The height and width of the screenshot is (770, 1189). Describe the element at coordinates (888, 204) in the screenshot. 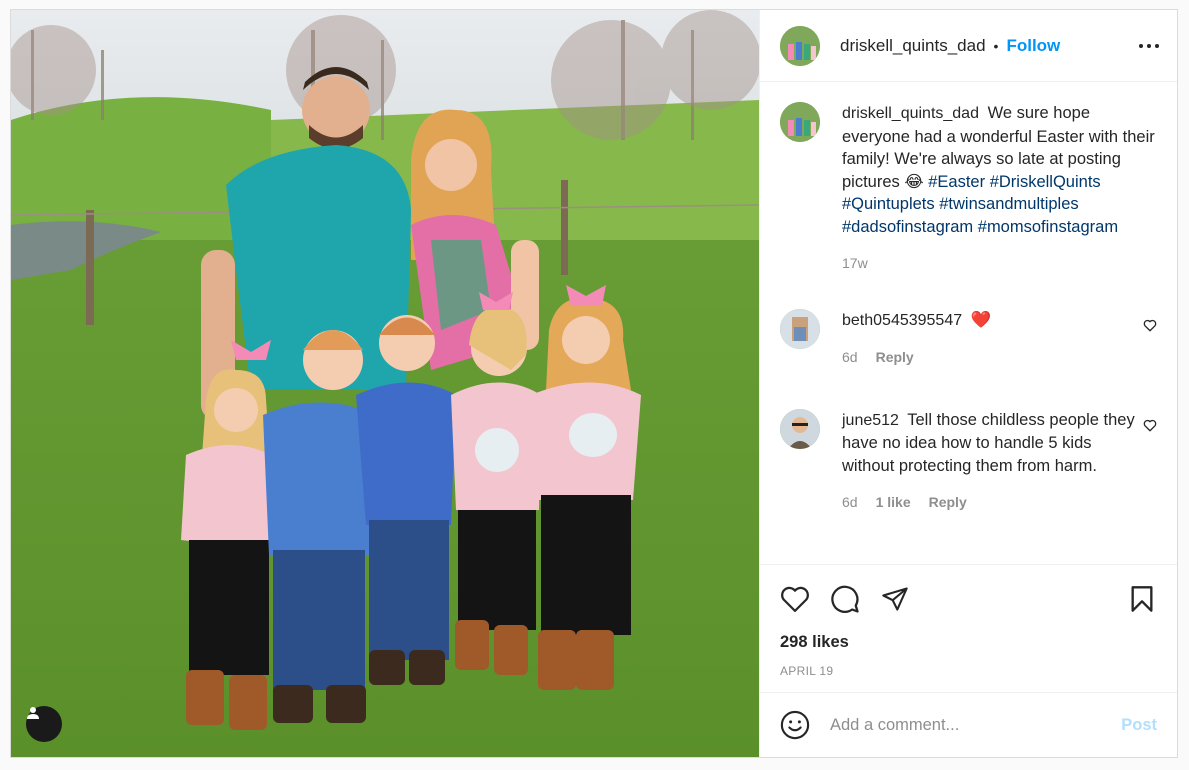

I see `hashtag: #Quintuplets` at that location.